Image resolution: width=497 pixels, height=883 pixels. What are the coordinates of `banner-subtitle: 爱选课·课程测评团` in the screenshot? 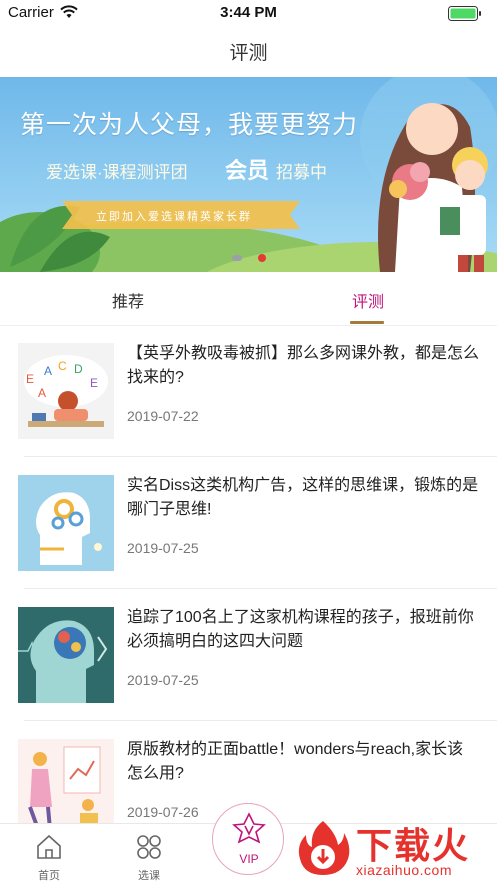 It's located at (117, 172).